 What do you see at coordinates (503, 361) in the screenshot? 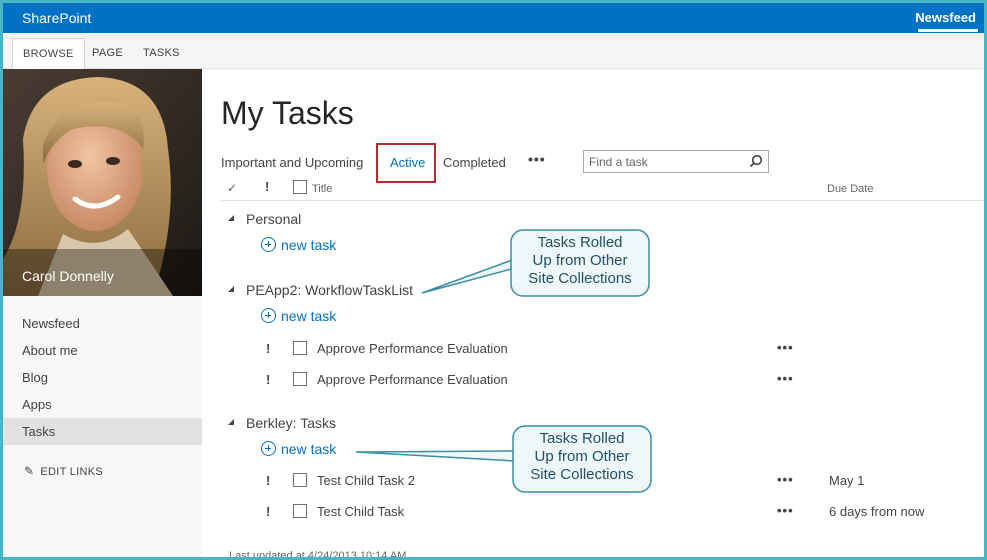
I see `callout-shapes` at bounding box center [503, 361].